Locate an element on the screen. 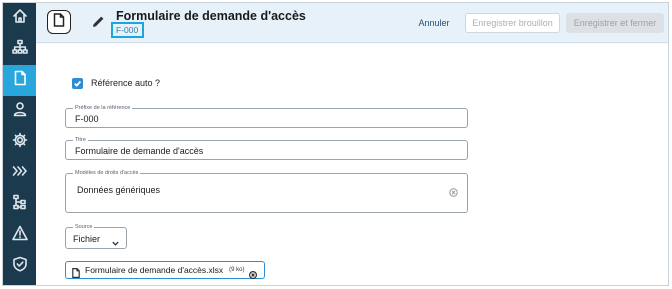  sidebar-item-users is located at coordinates (19, 111).